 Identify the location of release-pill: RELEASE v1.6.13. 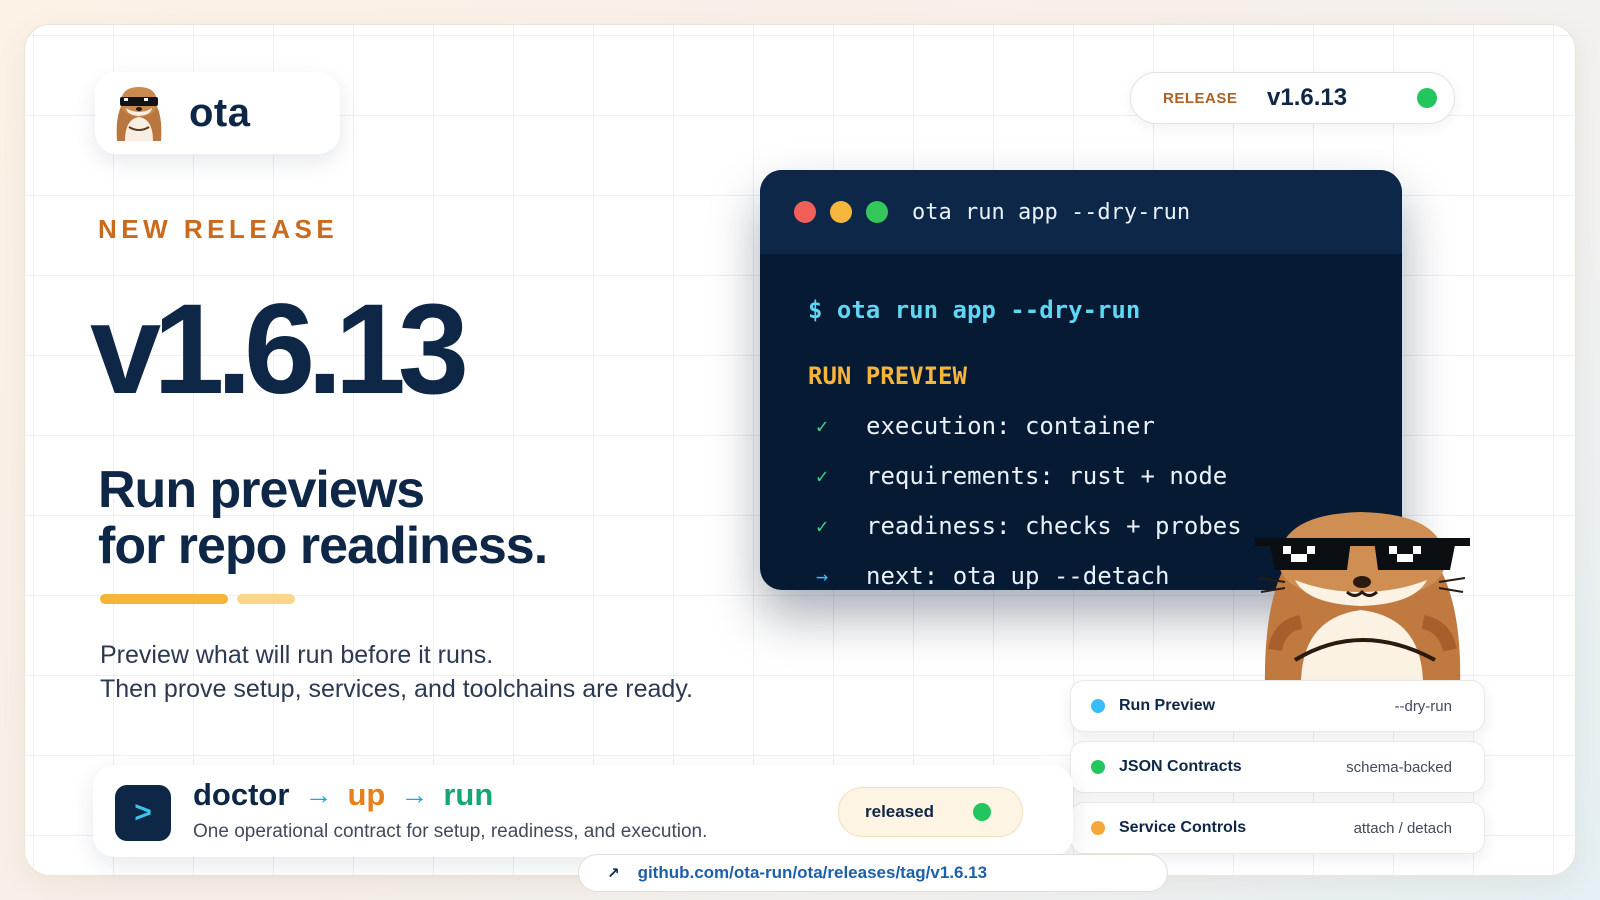
(1292, 98).